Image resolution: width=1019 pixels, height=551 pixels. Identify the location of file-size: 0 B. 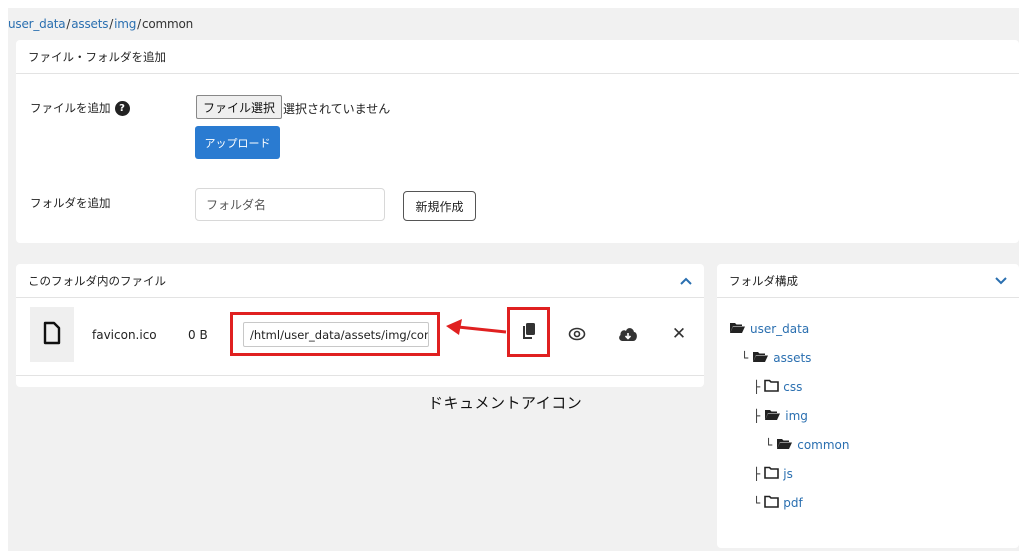
(198, 335).